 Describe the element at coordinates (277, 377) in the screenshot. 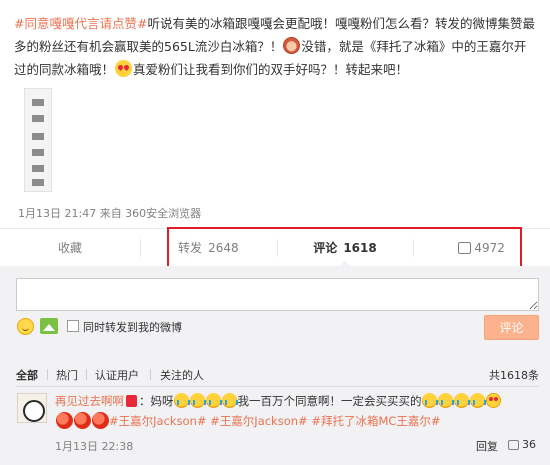

I see `comment-filter-bar: 全部 热门 认证用户 关注的人 共1618条` at that location.